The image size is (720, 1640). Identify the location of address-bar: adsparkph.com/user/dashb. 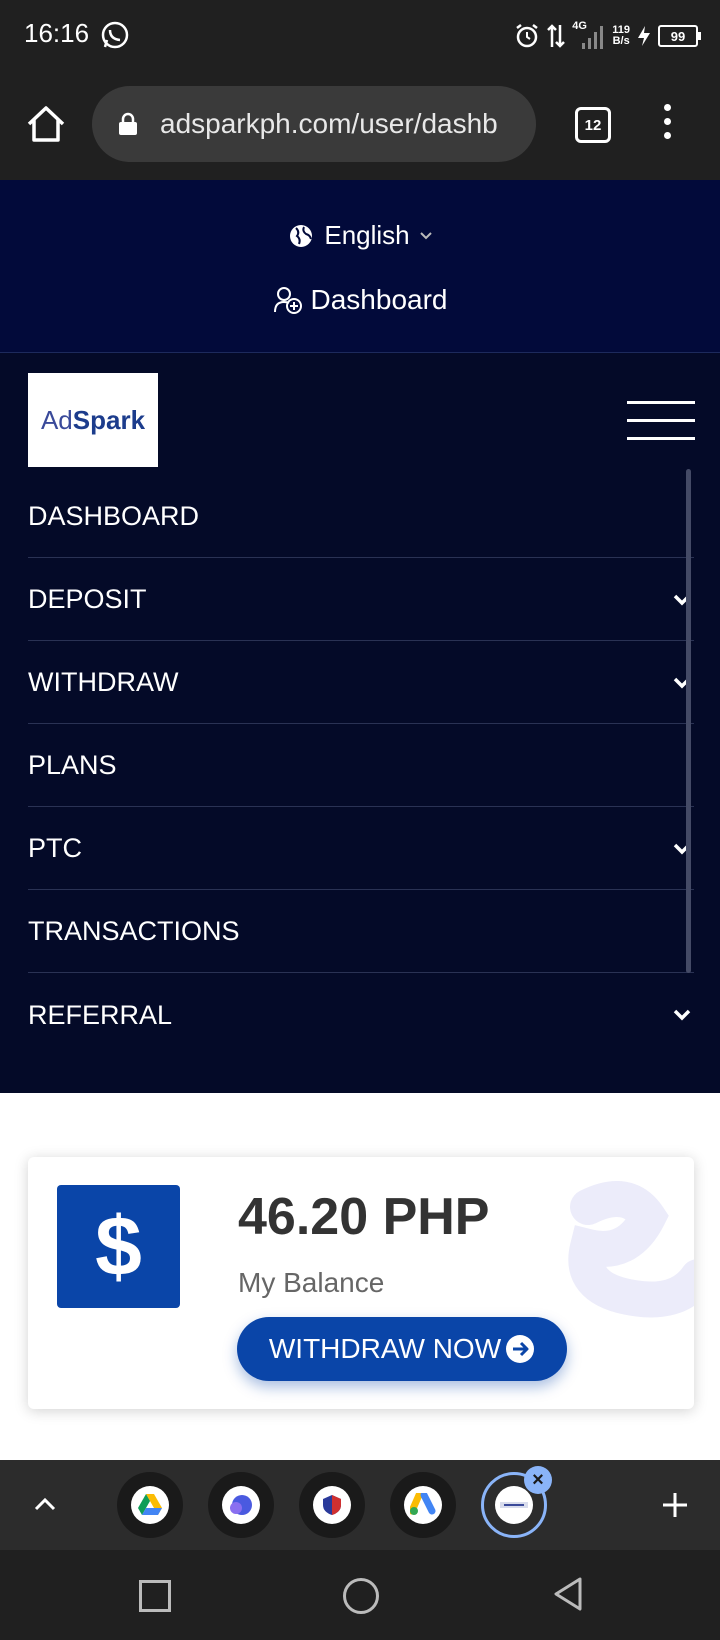
(314, 124).